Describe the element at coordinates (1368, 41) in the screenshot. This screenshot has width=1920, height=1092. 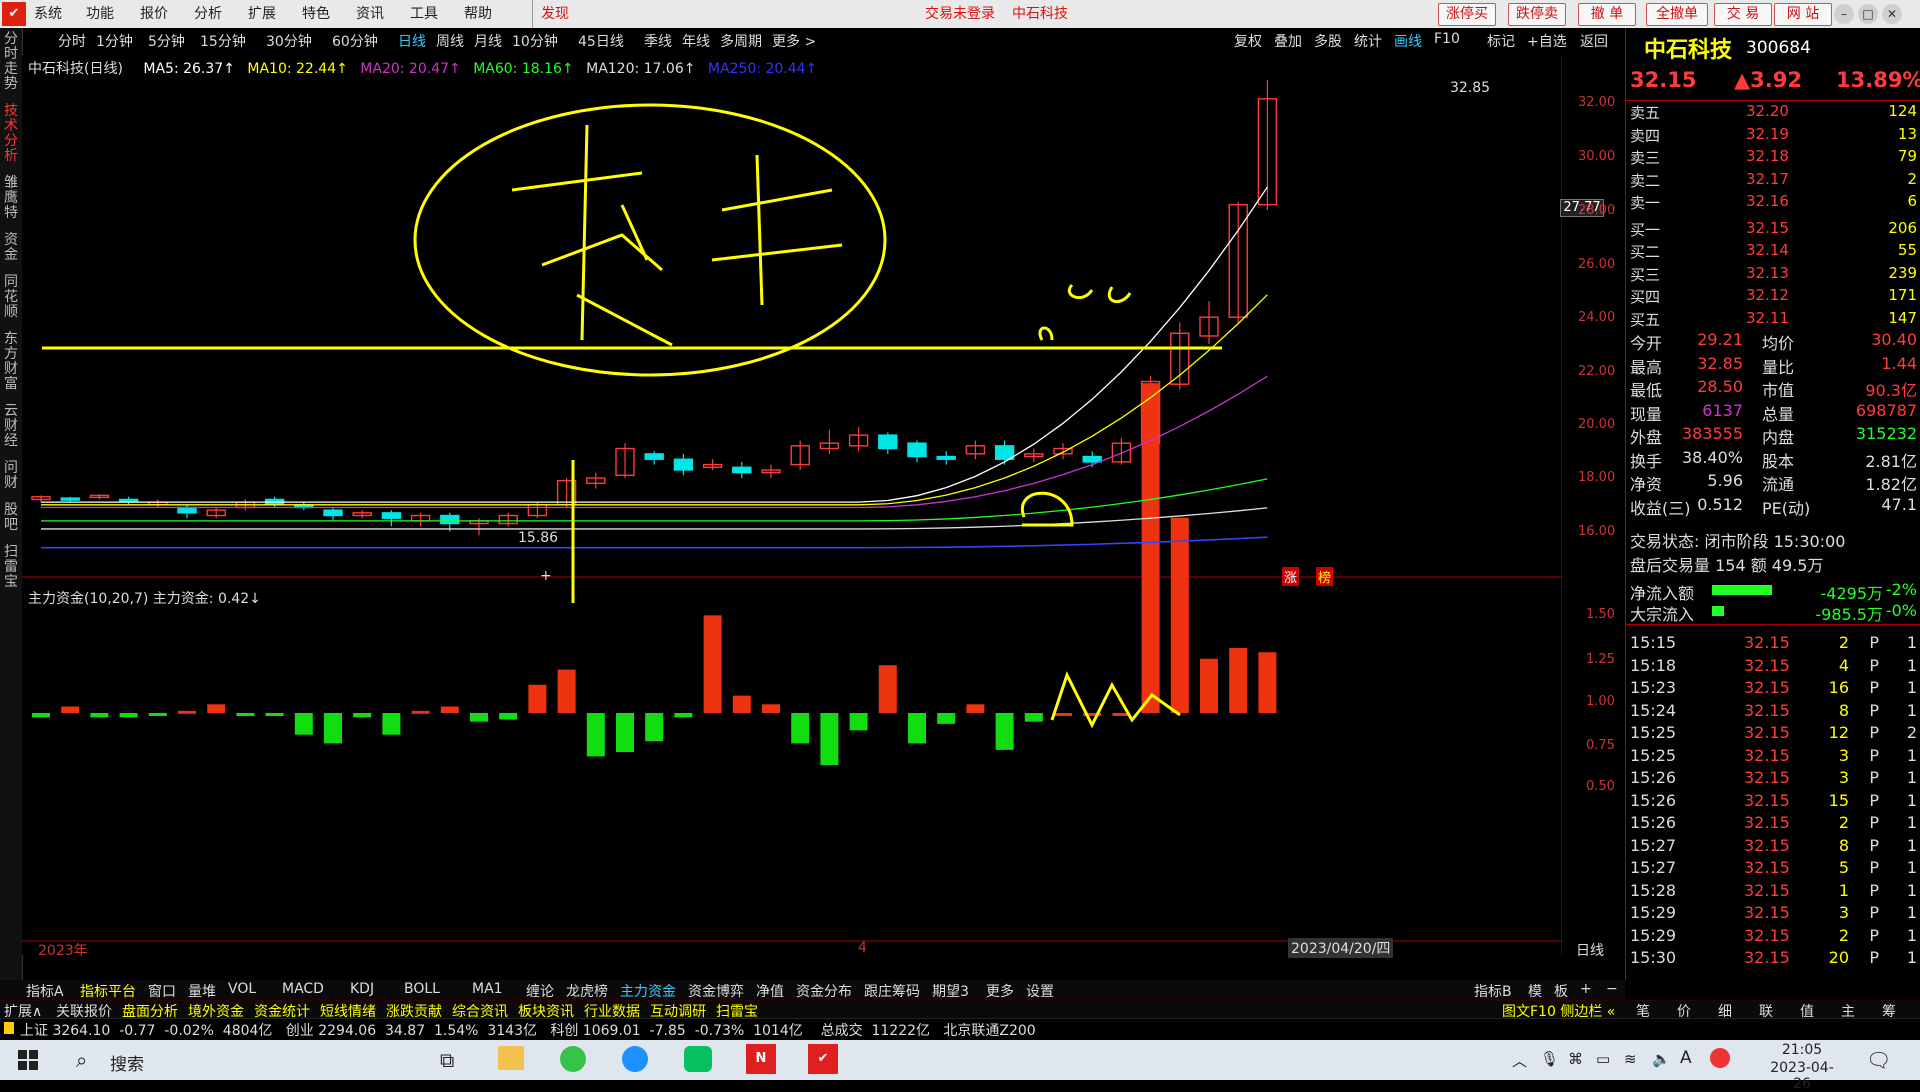
I see `tool-3: 统计` at that location.